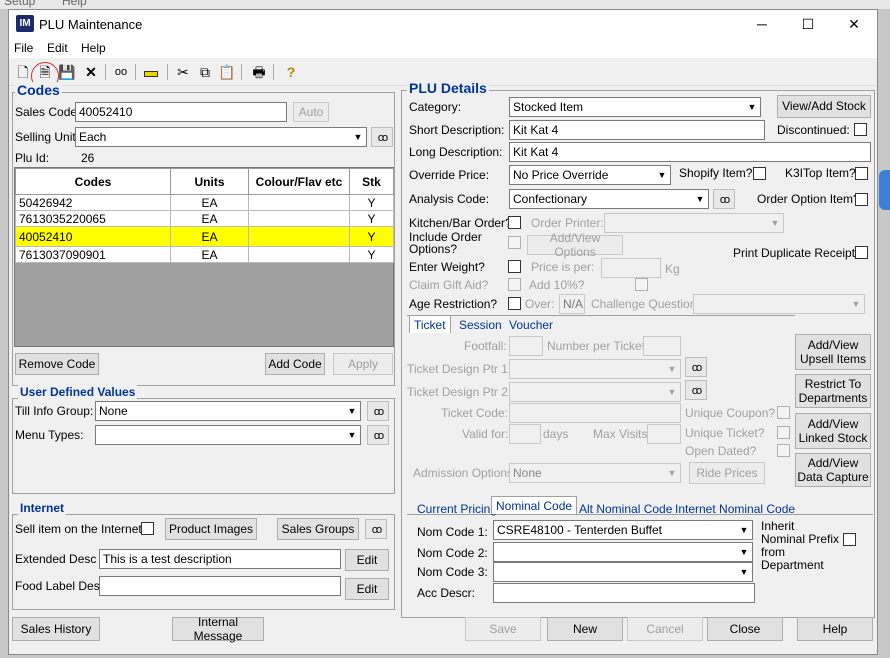 This screenshot has height=658, width=890. What do you see at coordinates (595, 369) in the screenshot?
I see `ticket-design-1-select: ▼` at bounding box center [595, 369].